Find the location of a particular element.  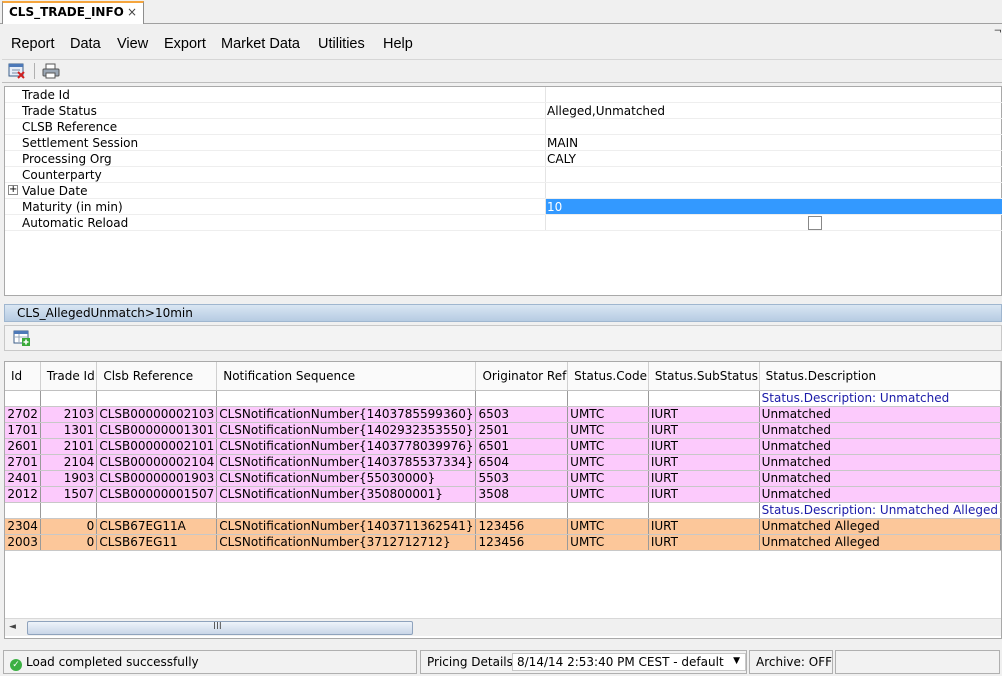

pricing-details-value: 8/14/14 2:53:40 PM CEST - default is located at coordinates (620, 662).